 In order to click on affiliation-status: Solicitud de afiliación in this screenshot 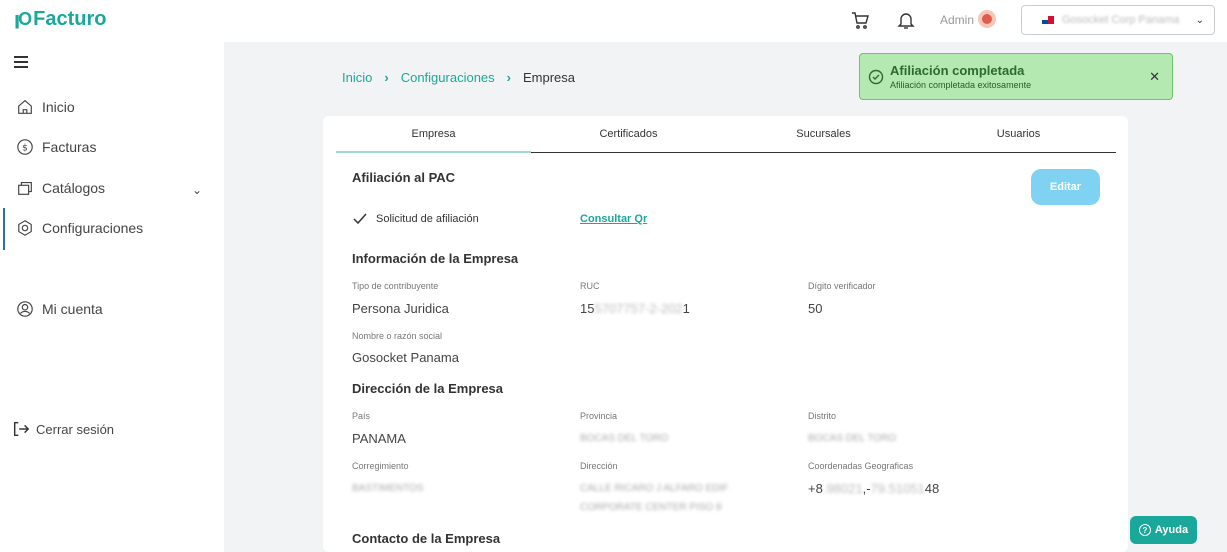, I will do `click(415, 219)`.